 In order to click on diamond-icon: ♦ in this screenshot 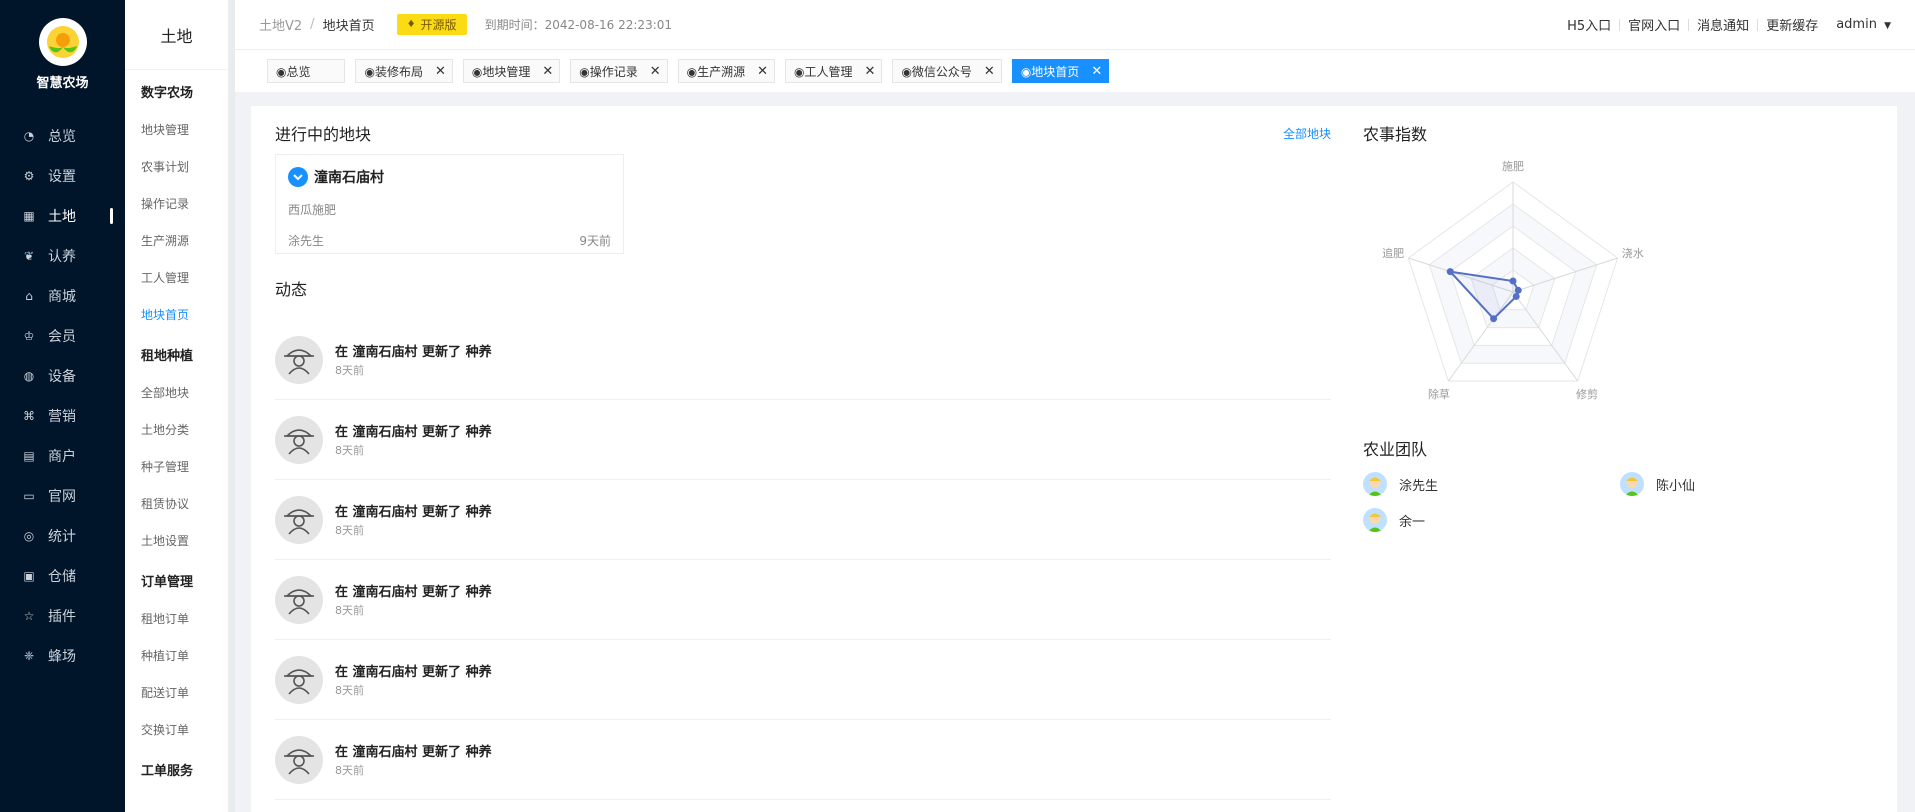, I will do `click(411, 24)`.